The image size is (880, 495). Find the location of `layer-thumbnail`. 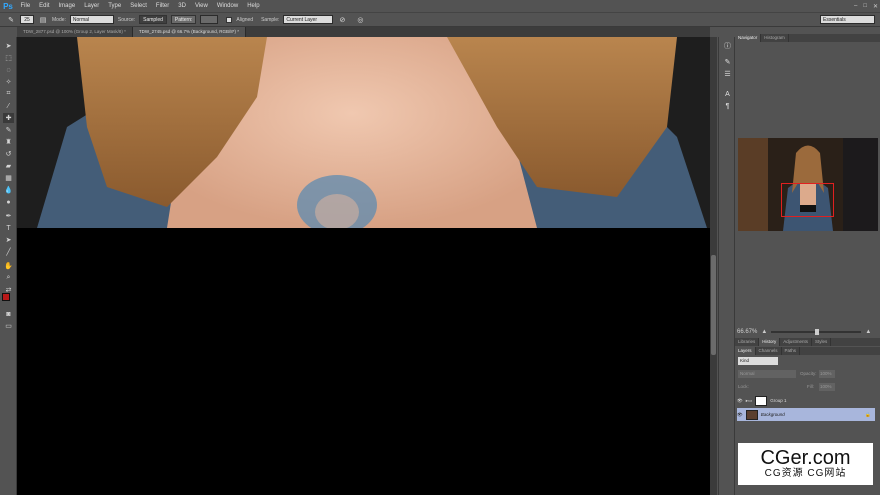

layer-thumbnail is located at coordinates (751, 414).